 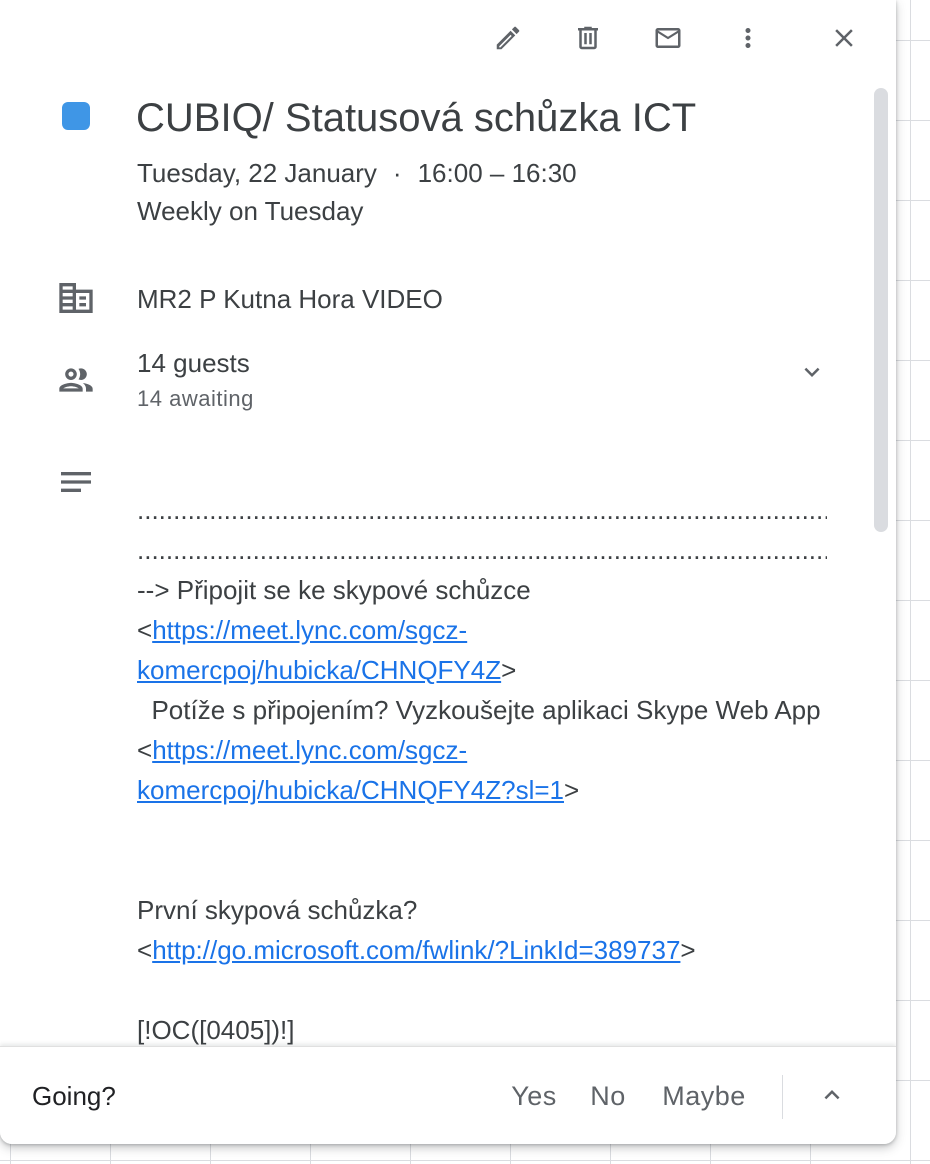 What do you see at coordinates (497, 173) in the screenshot?
I see `event-time: 16:00 – 16:30` at bounding box center [497, 173].